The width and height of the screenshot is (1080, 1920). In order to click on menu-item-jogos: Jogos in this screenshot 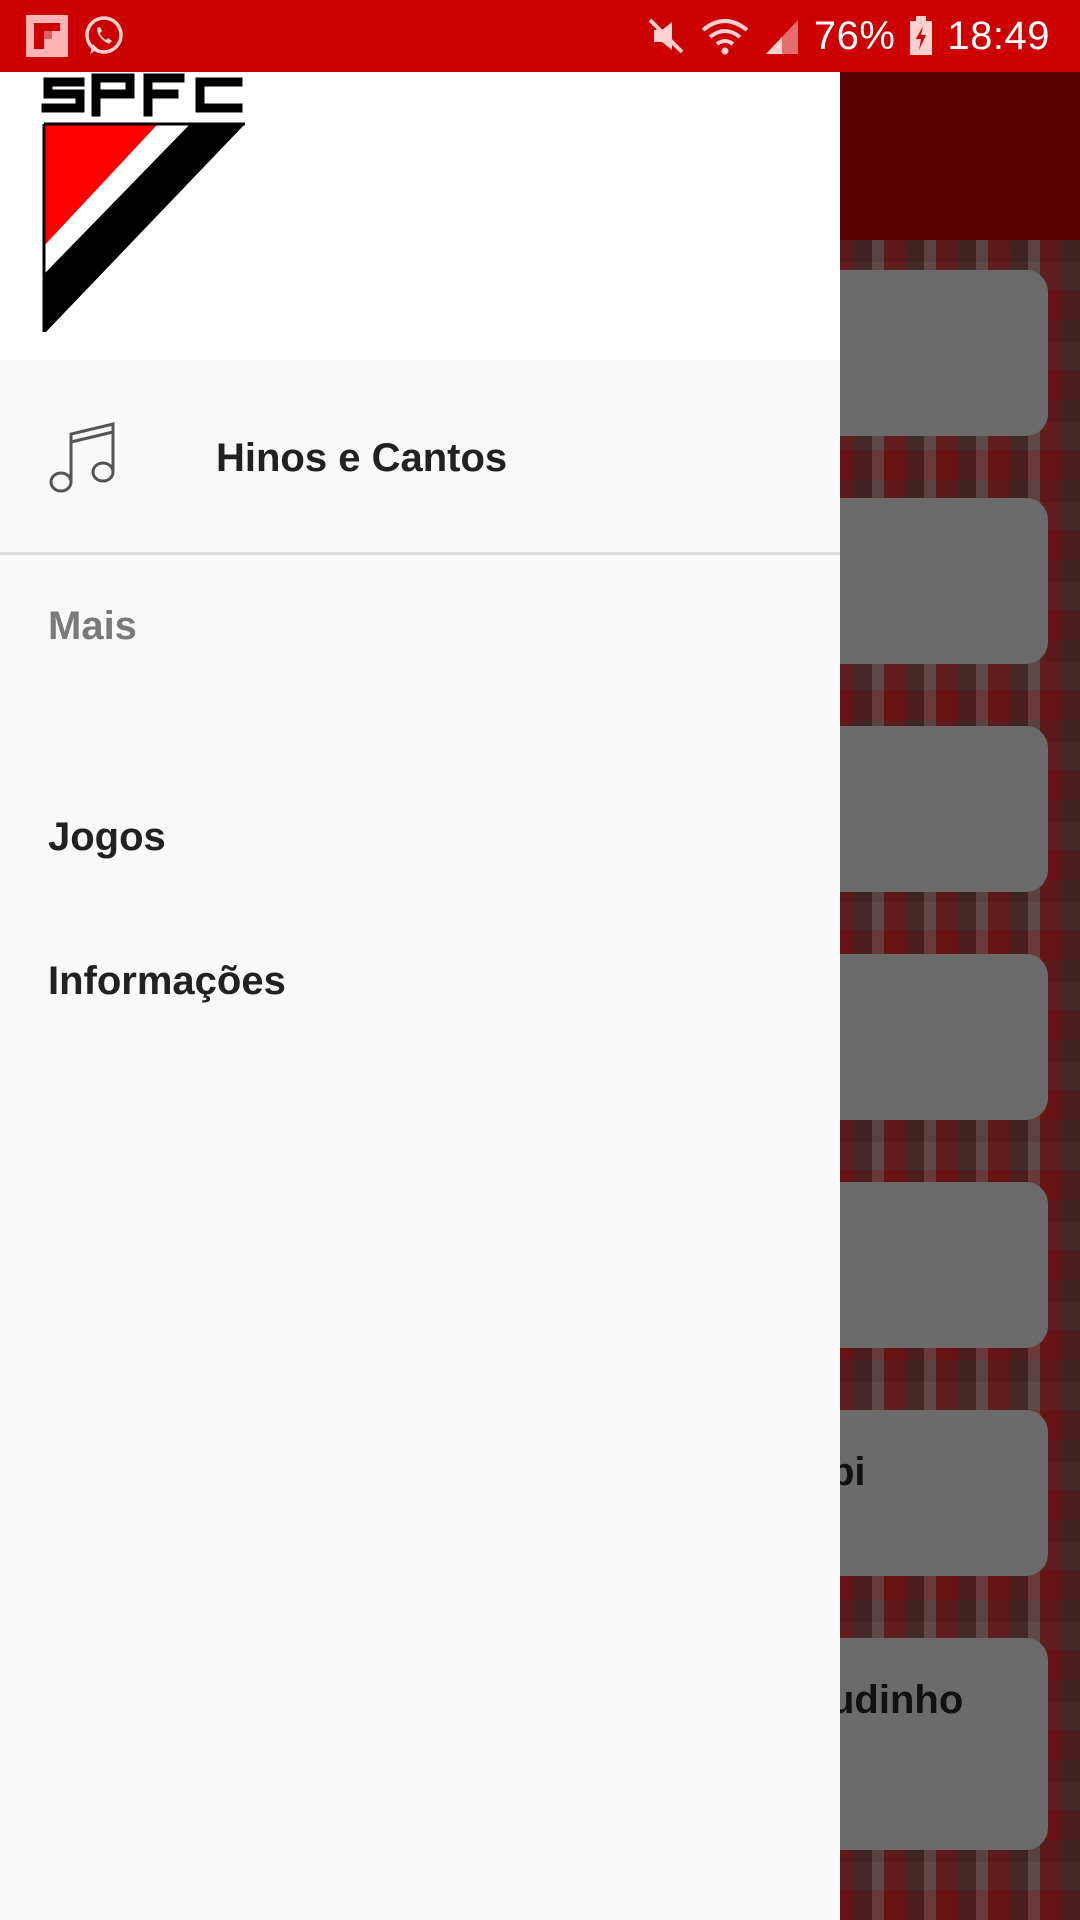, I will do `click(420, 837)`.